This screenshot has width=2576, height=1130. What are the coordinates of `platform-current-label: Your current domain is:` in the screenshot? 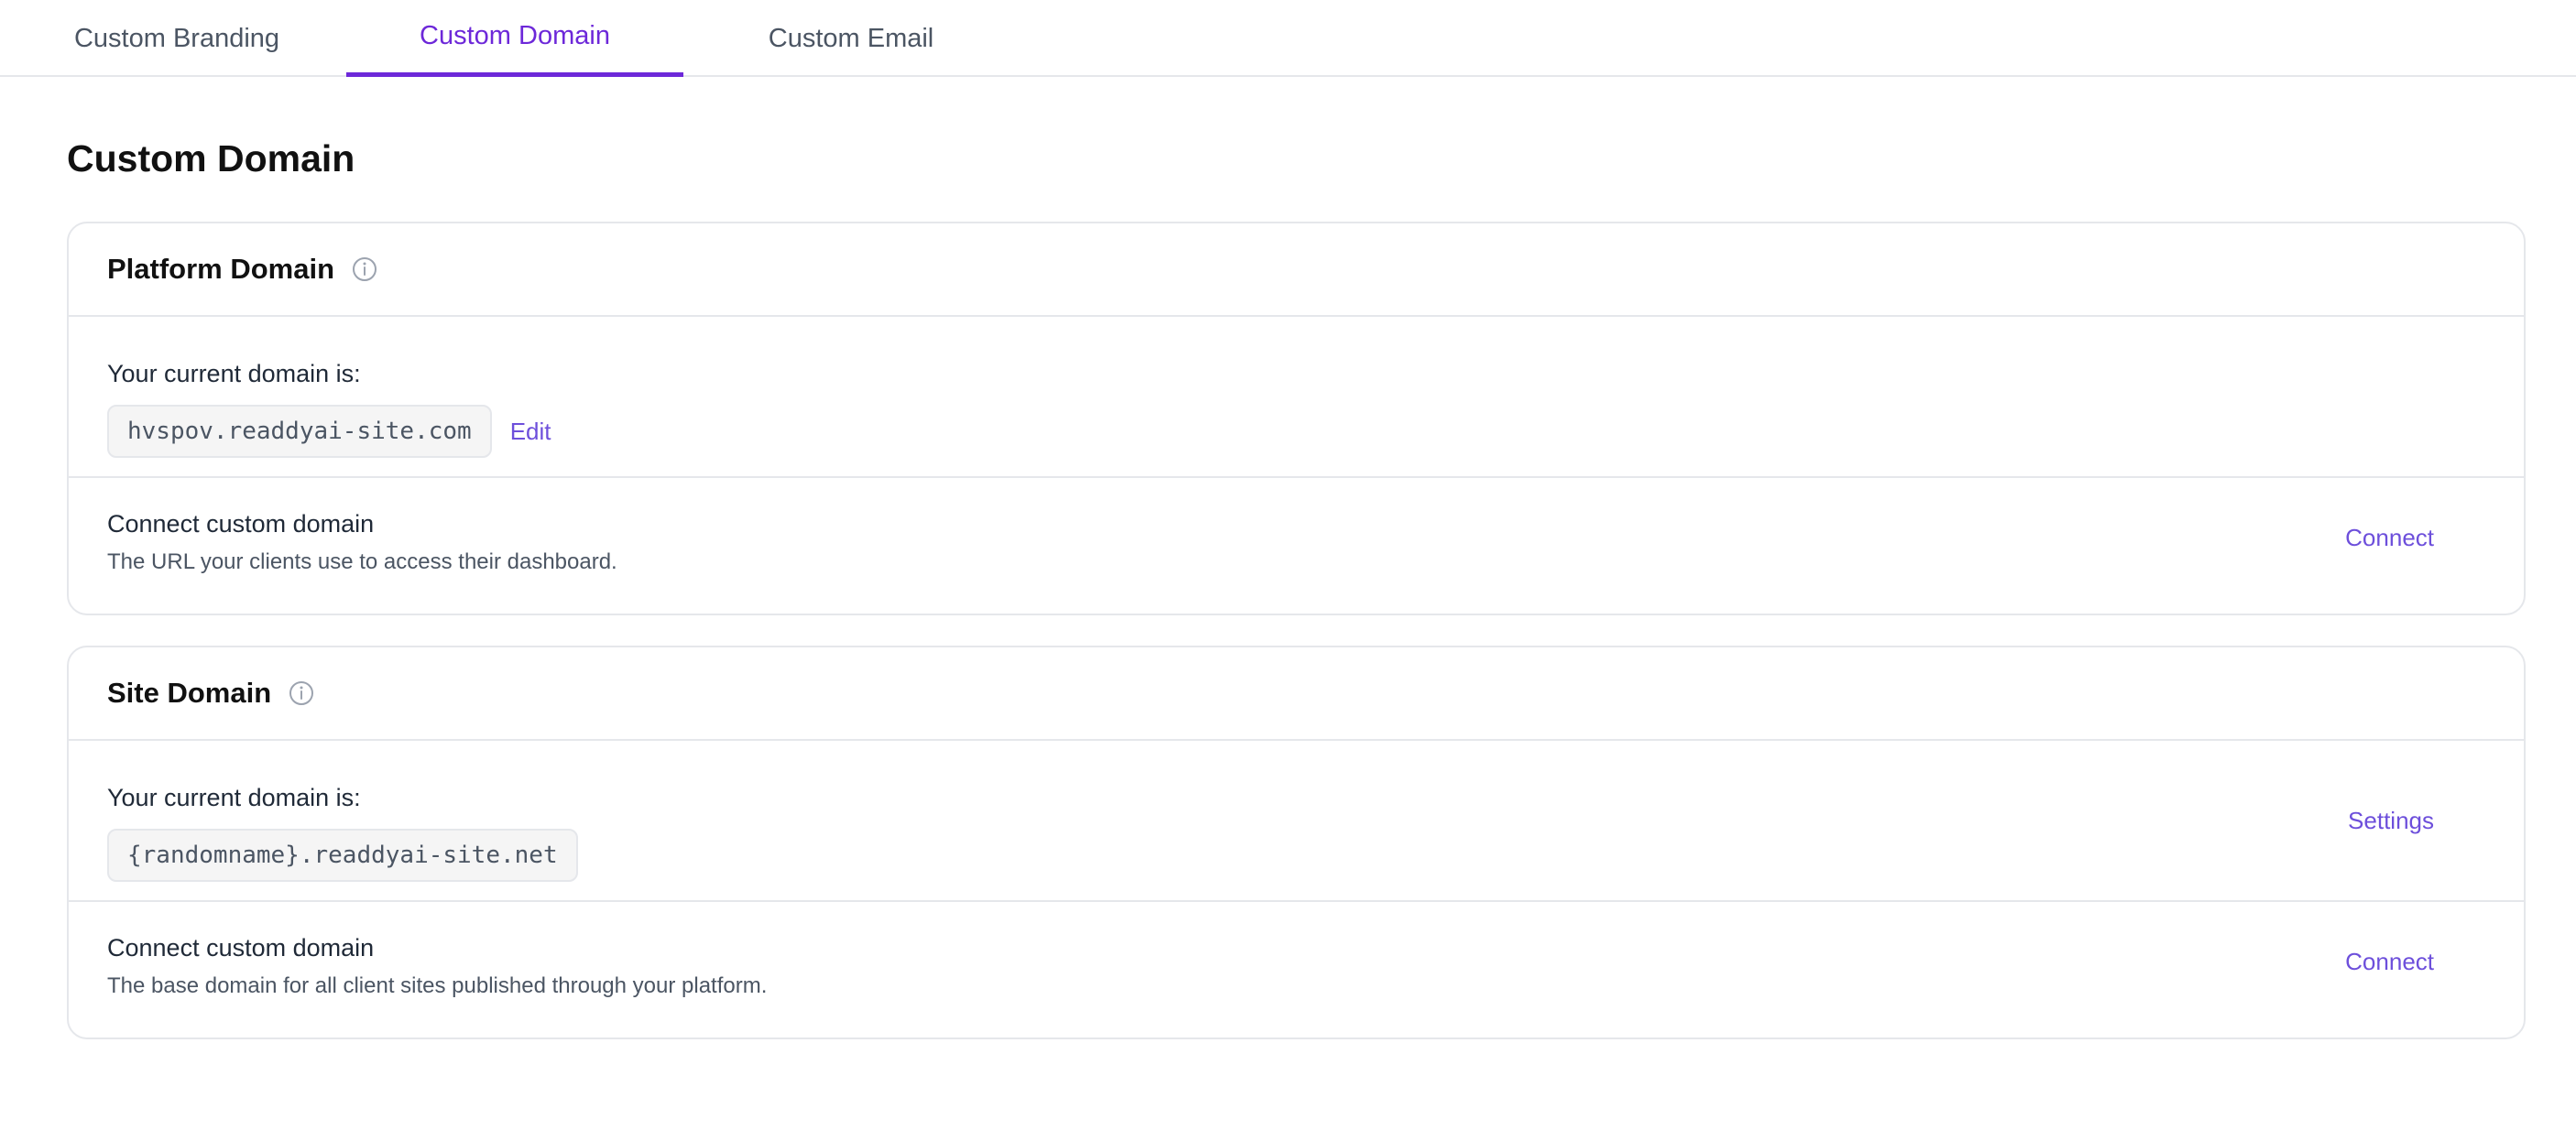 It's located at (234, 374).